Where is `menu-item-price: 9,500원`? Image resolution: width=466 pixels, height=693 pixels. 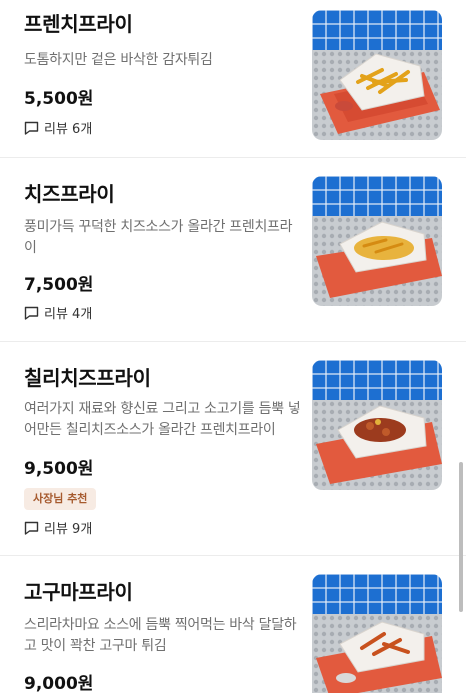
menu-item-price: 9,500원 is located at coordinates (59, 469).